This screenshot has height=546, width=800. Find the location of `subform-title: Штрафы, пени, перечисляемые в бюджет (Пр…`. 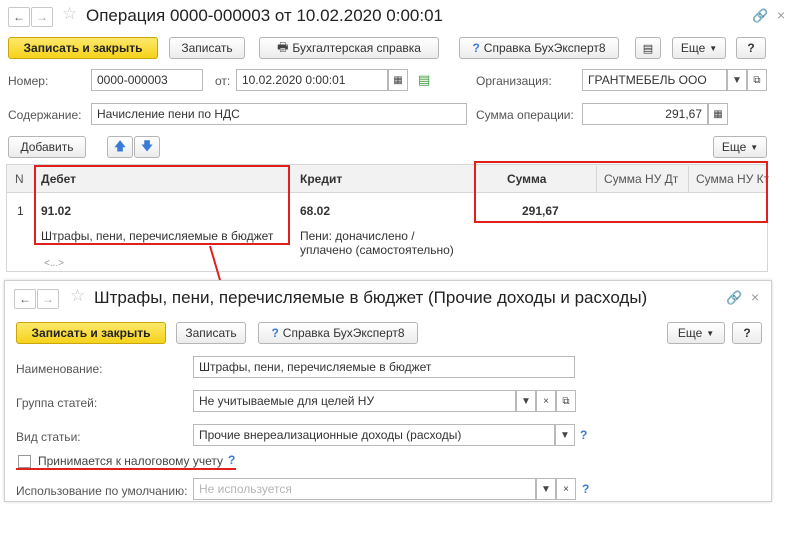

subform-title: Штрафы, пени, перечисляемые в бюджет (Пр… is located at coordinates (371, 297).